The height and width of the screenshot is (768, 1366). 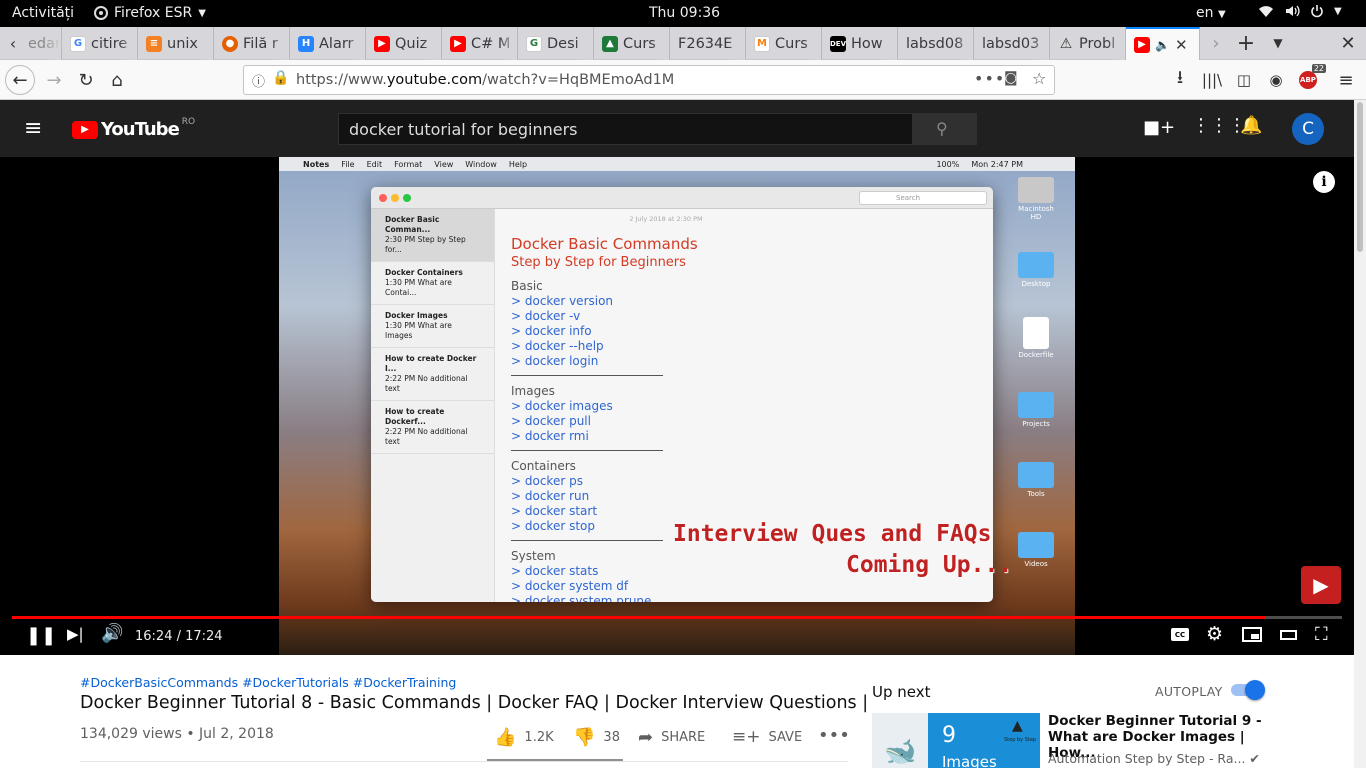 I want to click on tab: labsd03, so click(x=1012, y=43).